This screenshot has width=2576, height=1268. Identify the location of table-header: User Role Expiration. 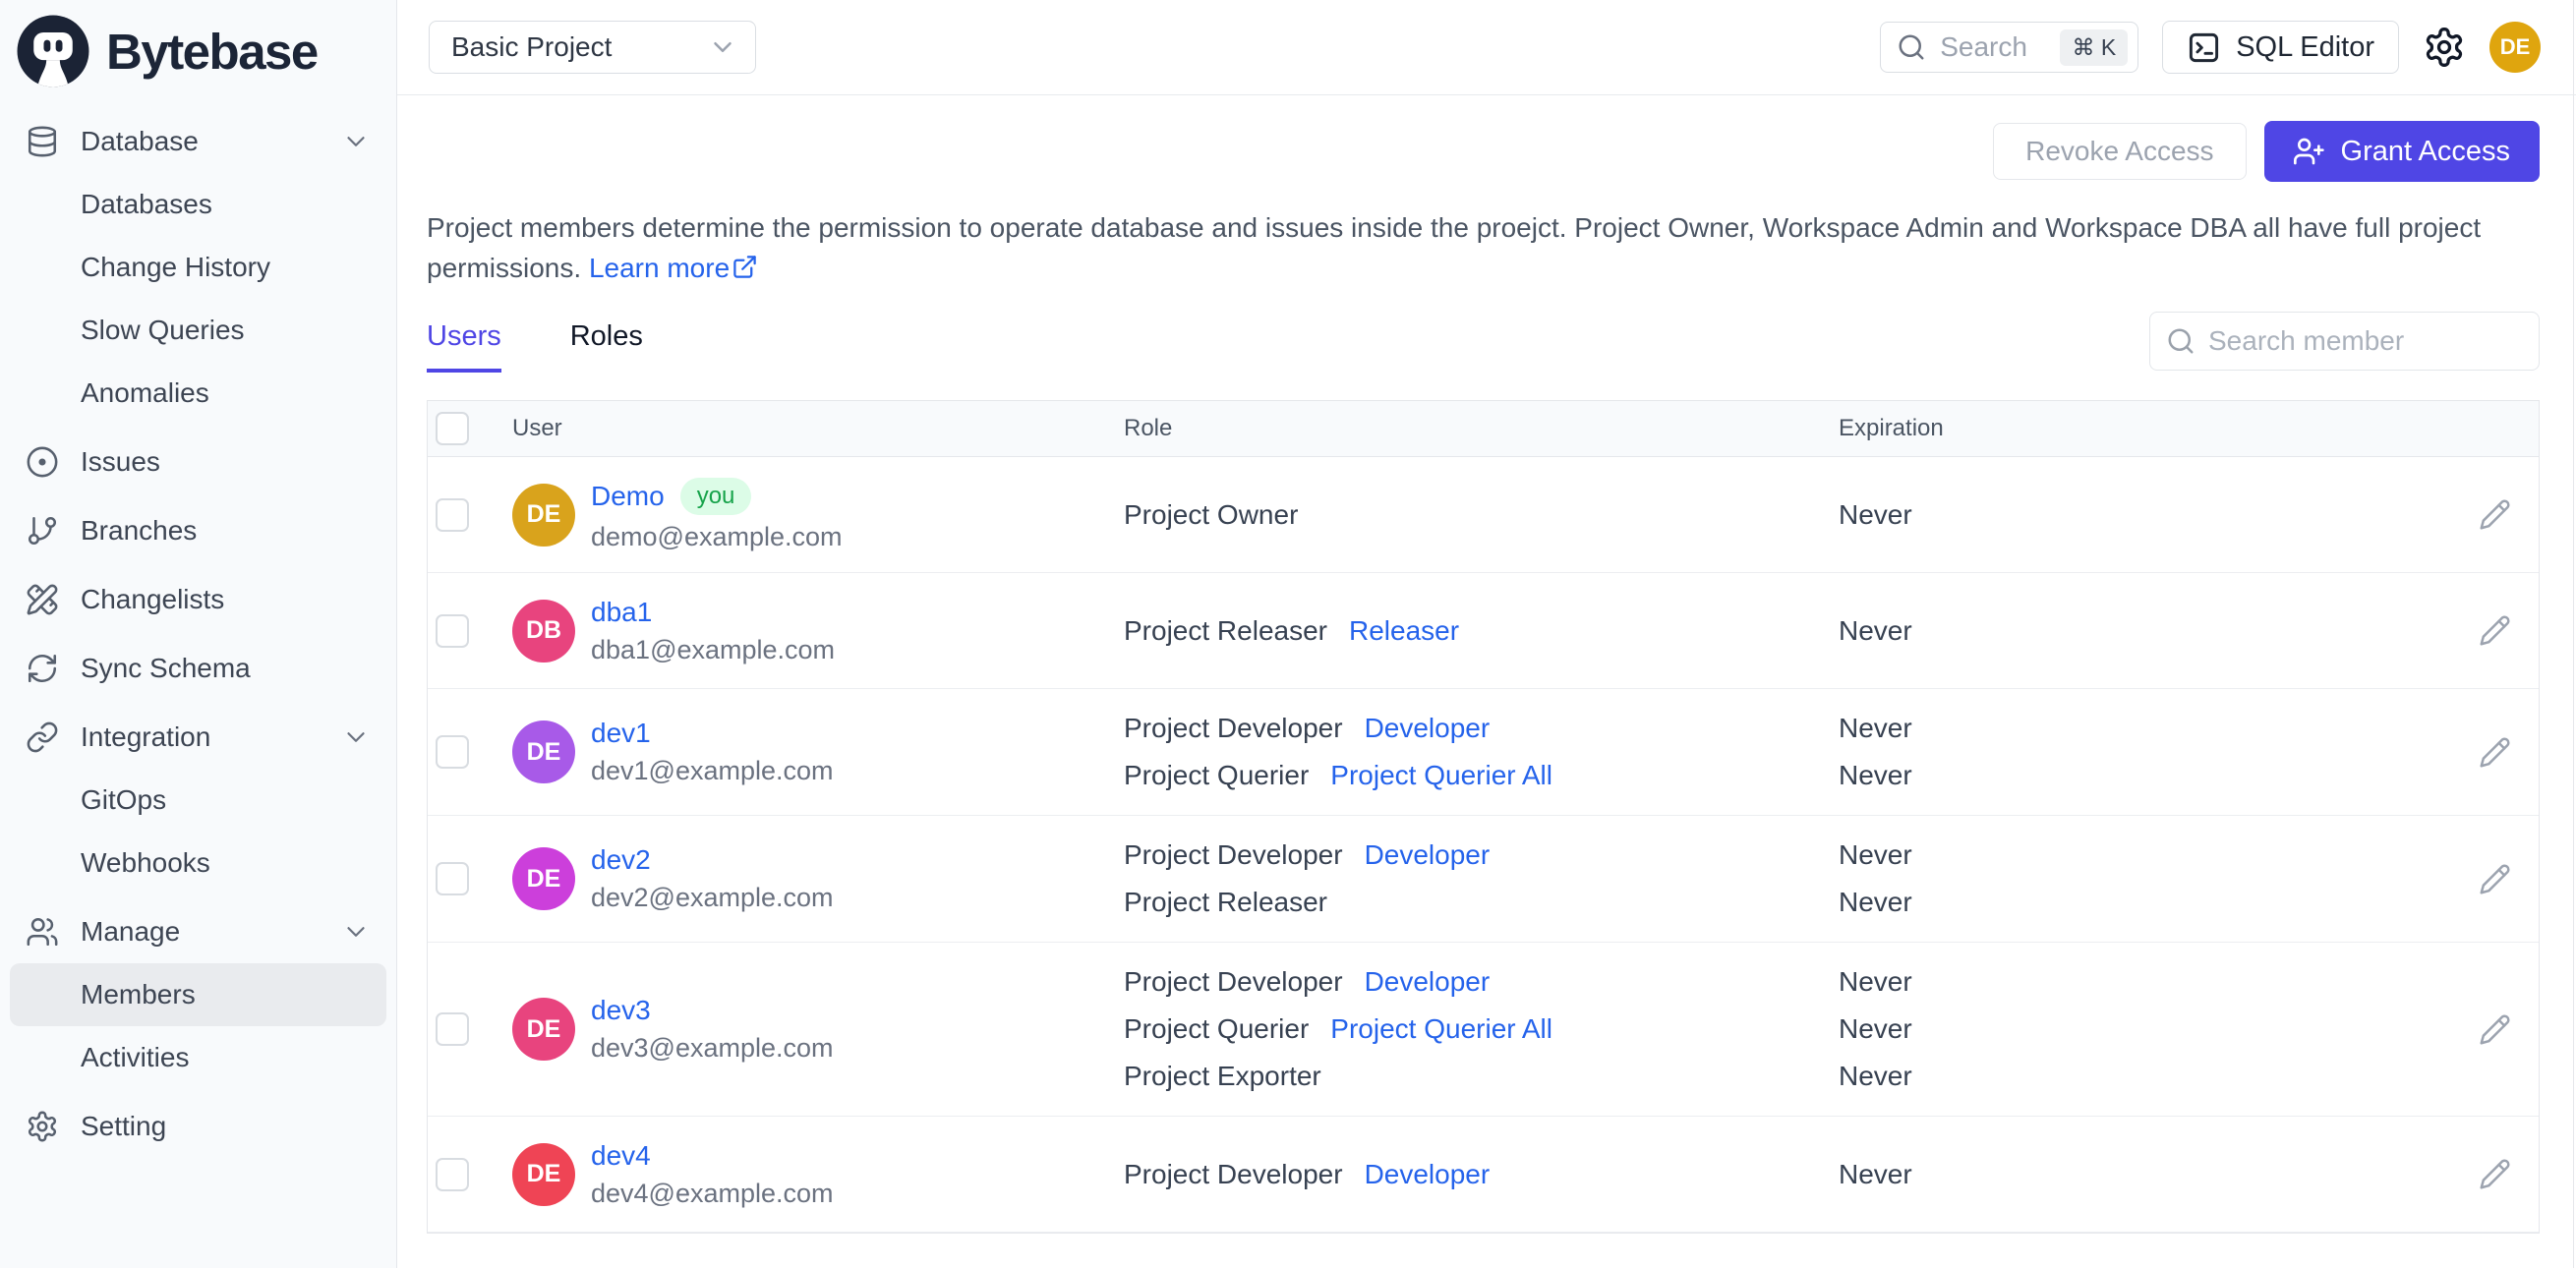
(1483, 429).